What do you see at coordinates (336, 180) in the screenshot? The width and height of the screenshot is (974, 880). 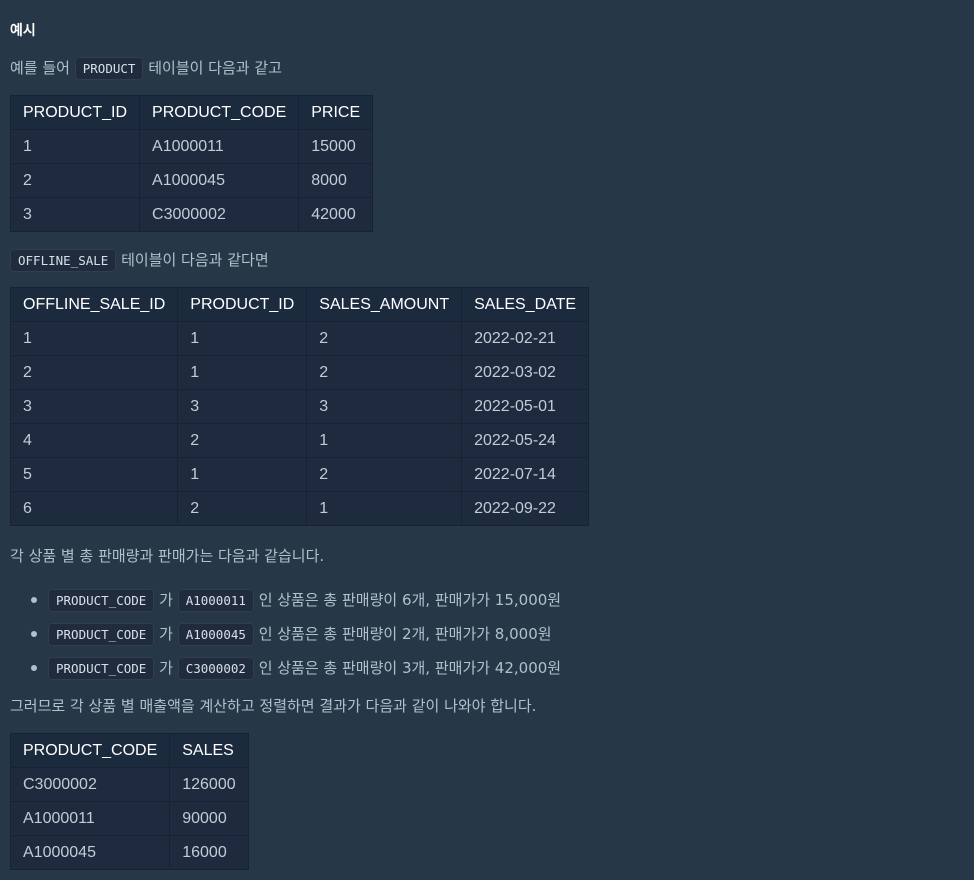 I see `table-cell: 8000` at bounding box center [336, 180].